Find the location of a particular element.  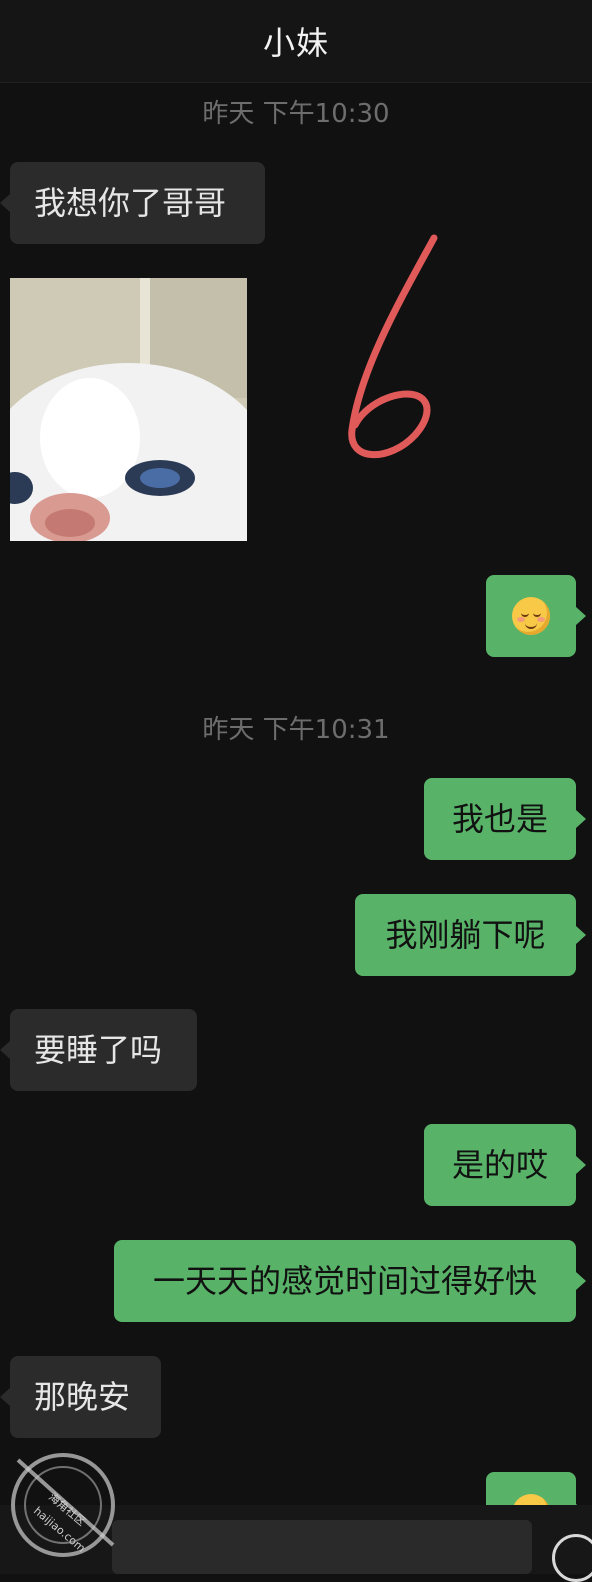

message-bubble: 要睡了吗 is located at coordinates (98, 1050).